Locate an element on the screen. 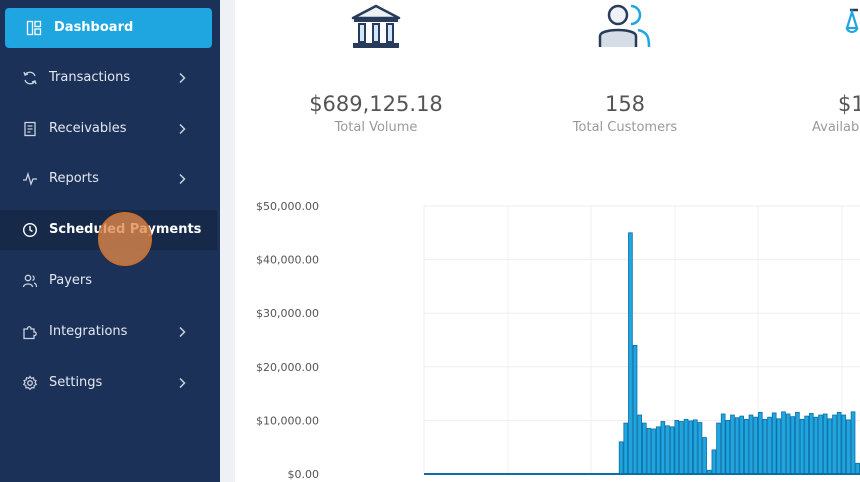  sidebar-item-dashboard: Dashboard is located at coordinates (108, 28).